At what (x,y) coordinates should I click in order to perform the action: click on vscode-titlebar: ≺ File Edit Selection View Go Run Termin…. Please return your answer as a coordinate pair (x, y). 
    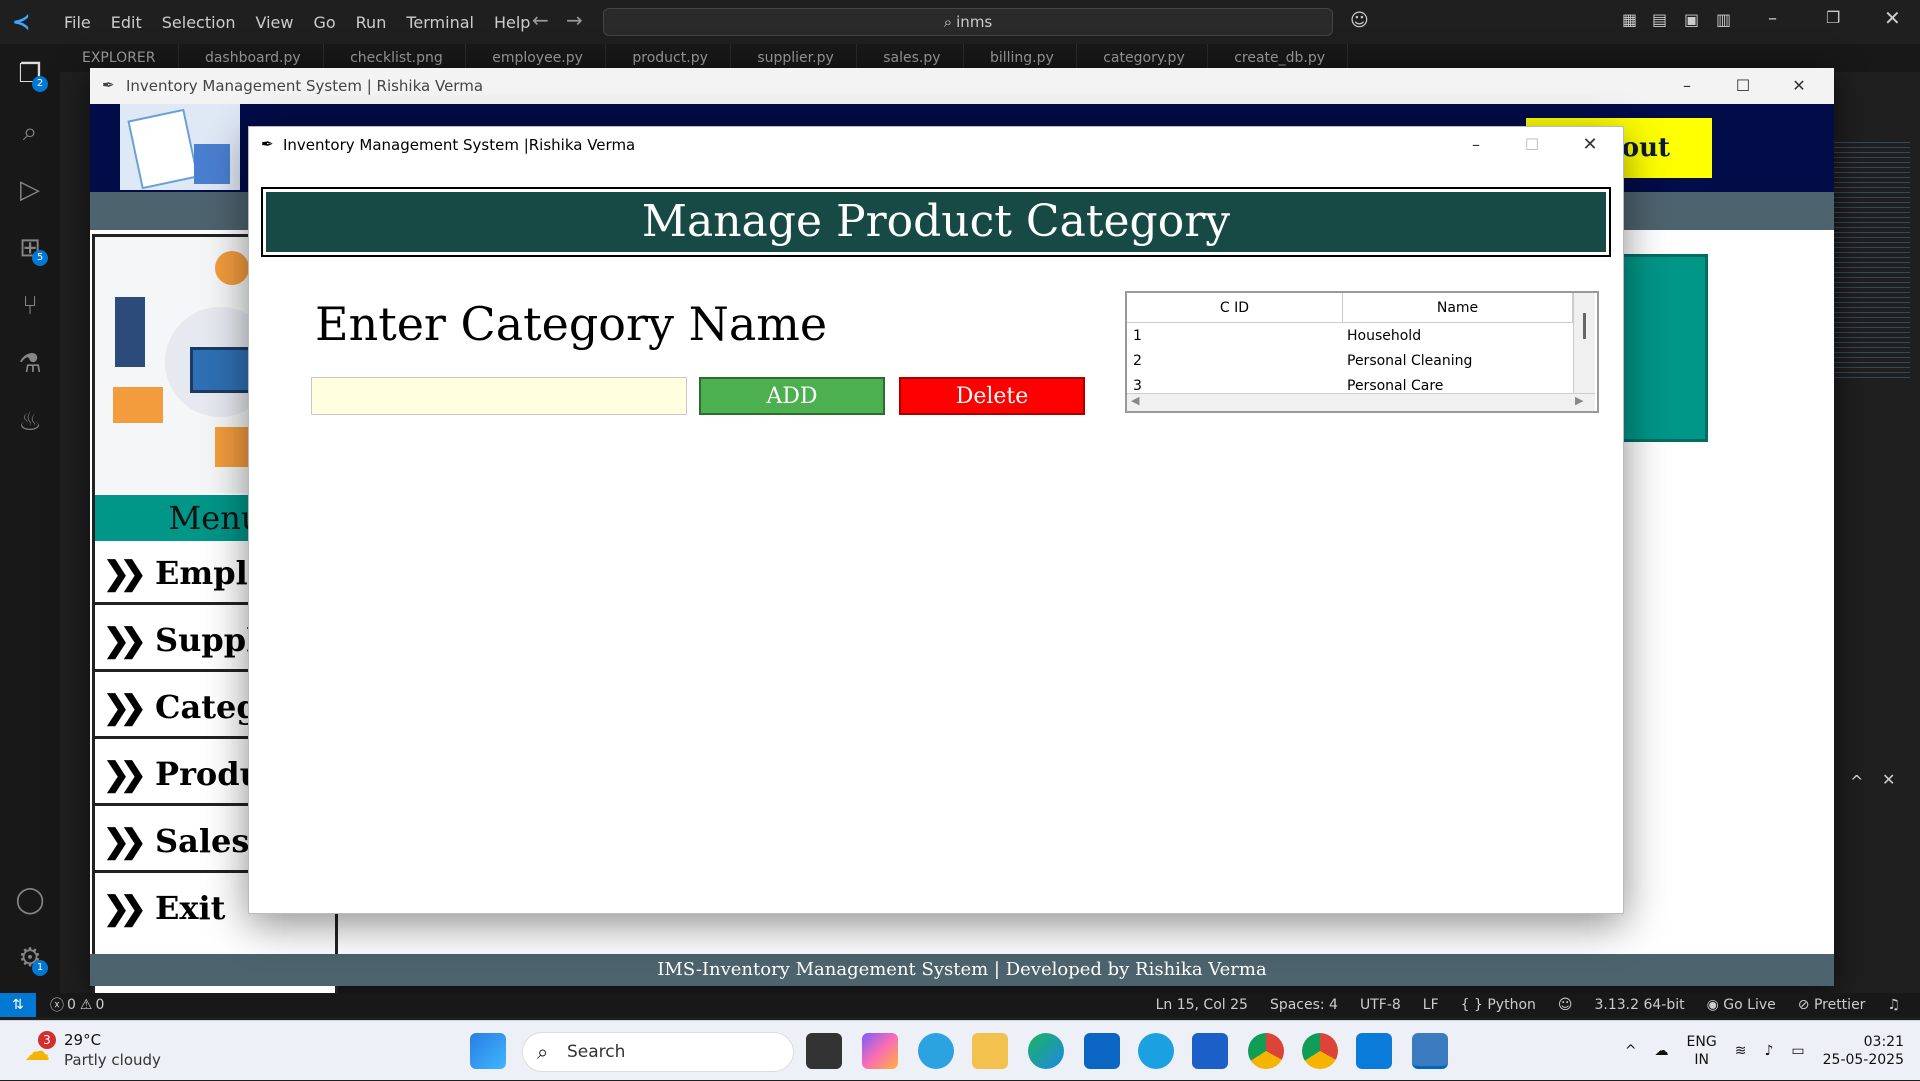
    Looking at the image, I should click on (960, 22).